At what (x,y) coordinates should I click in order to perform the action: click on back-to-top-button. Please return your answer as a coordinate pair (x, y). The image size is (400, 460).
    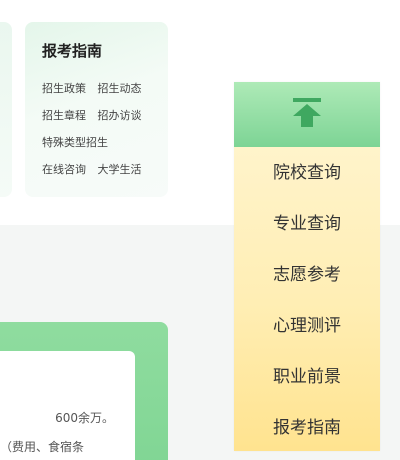
    Looking at the image, I should click on (307, 114).